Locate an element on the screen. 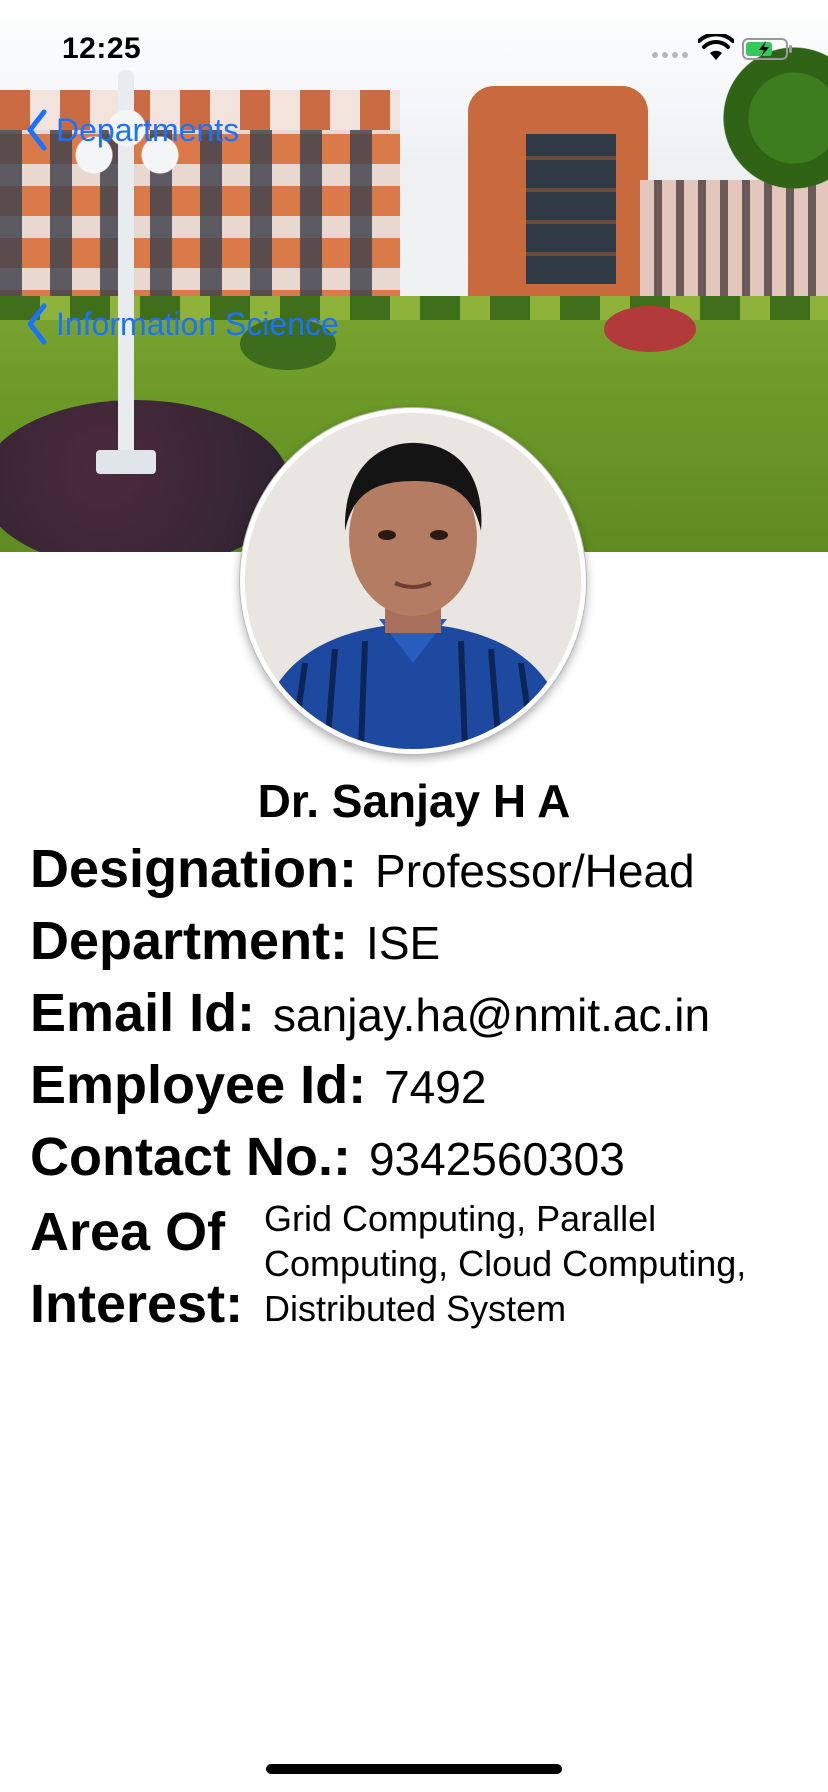 The width and height of the screenshot is (828, 1792). back-button-information-science: Information Science is located at coordinates (181, 324).